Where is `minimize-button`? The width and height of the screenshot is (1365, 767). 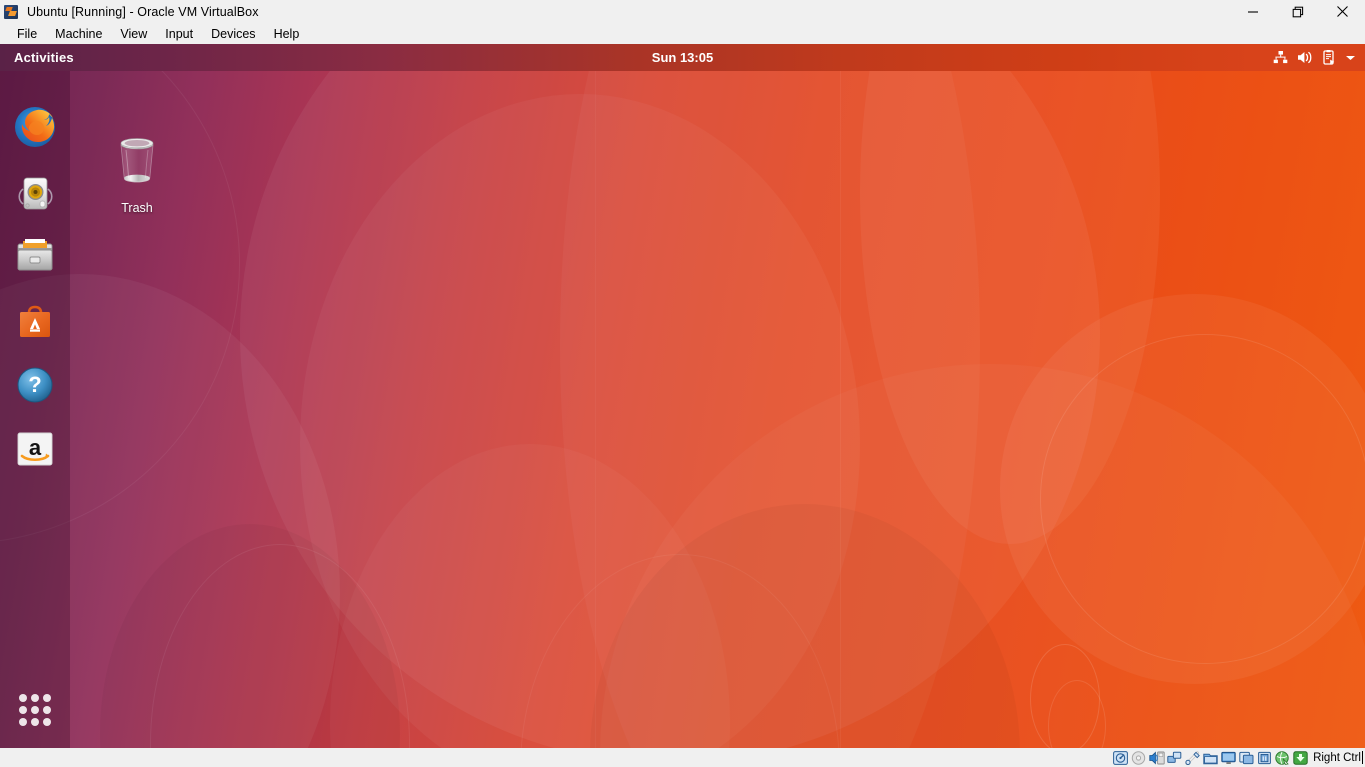 minimize-button is located at coordinates (1252, 11).